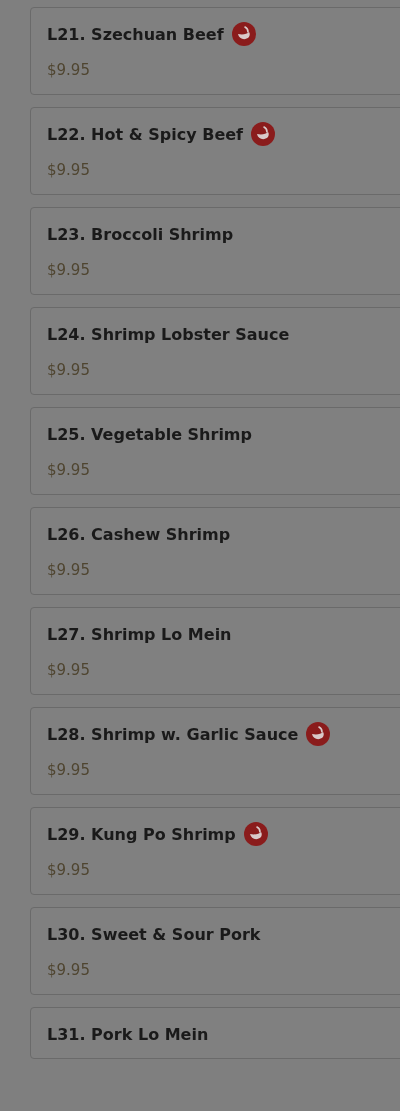 Image resolution: width=400 pixels, height=1111 pixels. What do you see at coordinates (215, 251) in the screenshot?
I see `menu-item-card: L23. Broccoli Shrimp $9.95` at bounding box center [215, 251].